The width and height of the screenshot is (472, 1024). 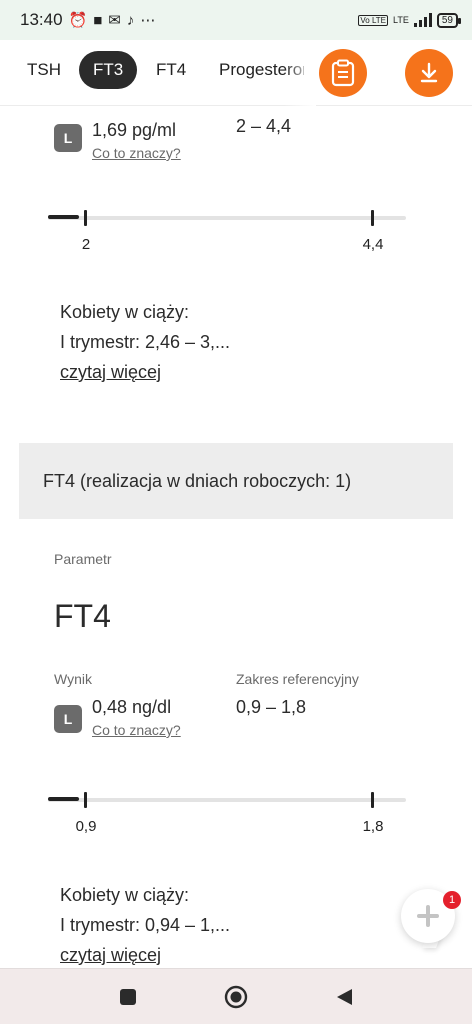 I want to click on tabs-bar: TSH FT3 FT4 Progesteron, so click(x=236, y=73).